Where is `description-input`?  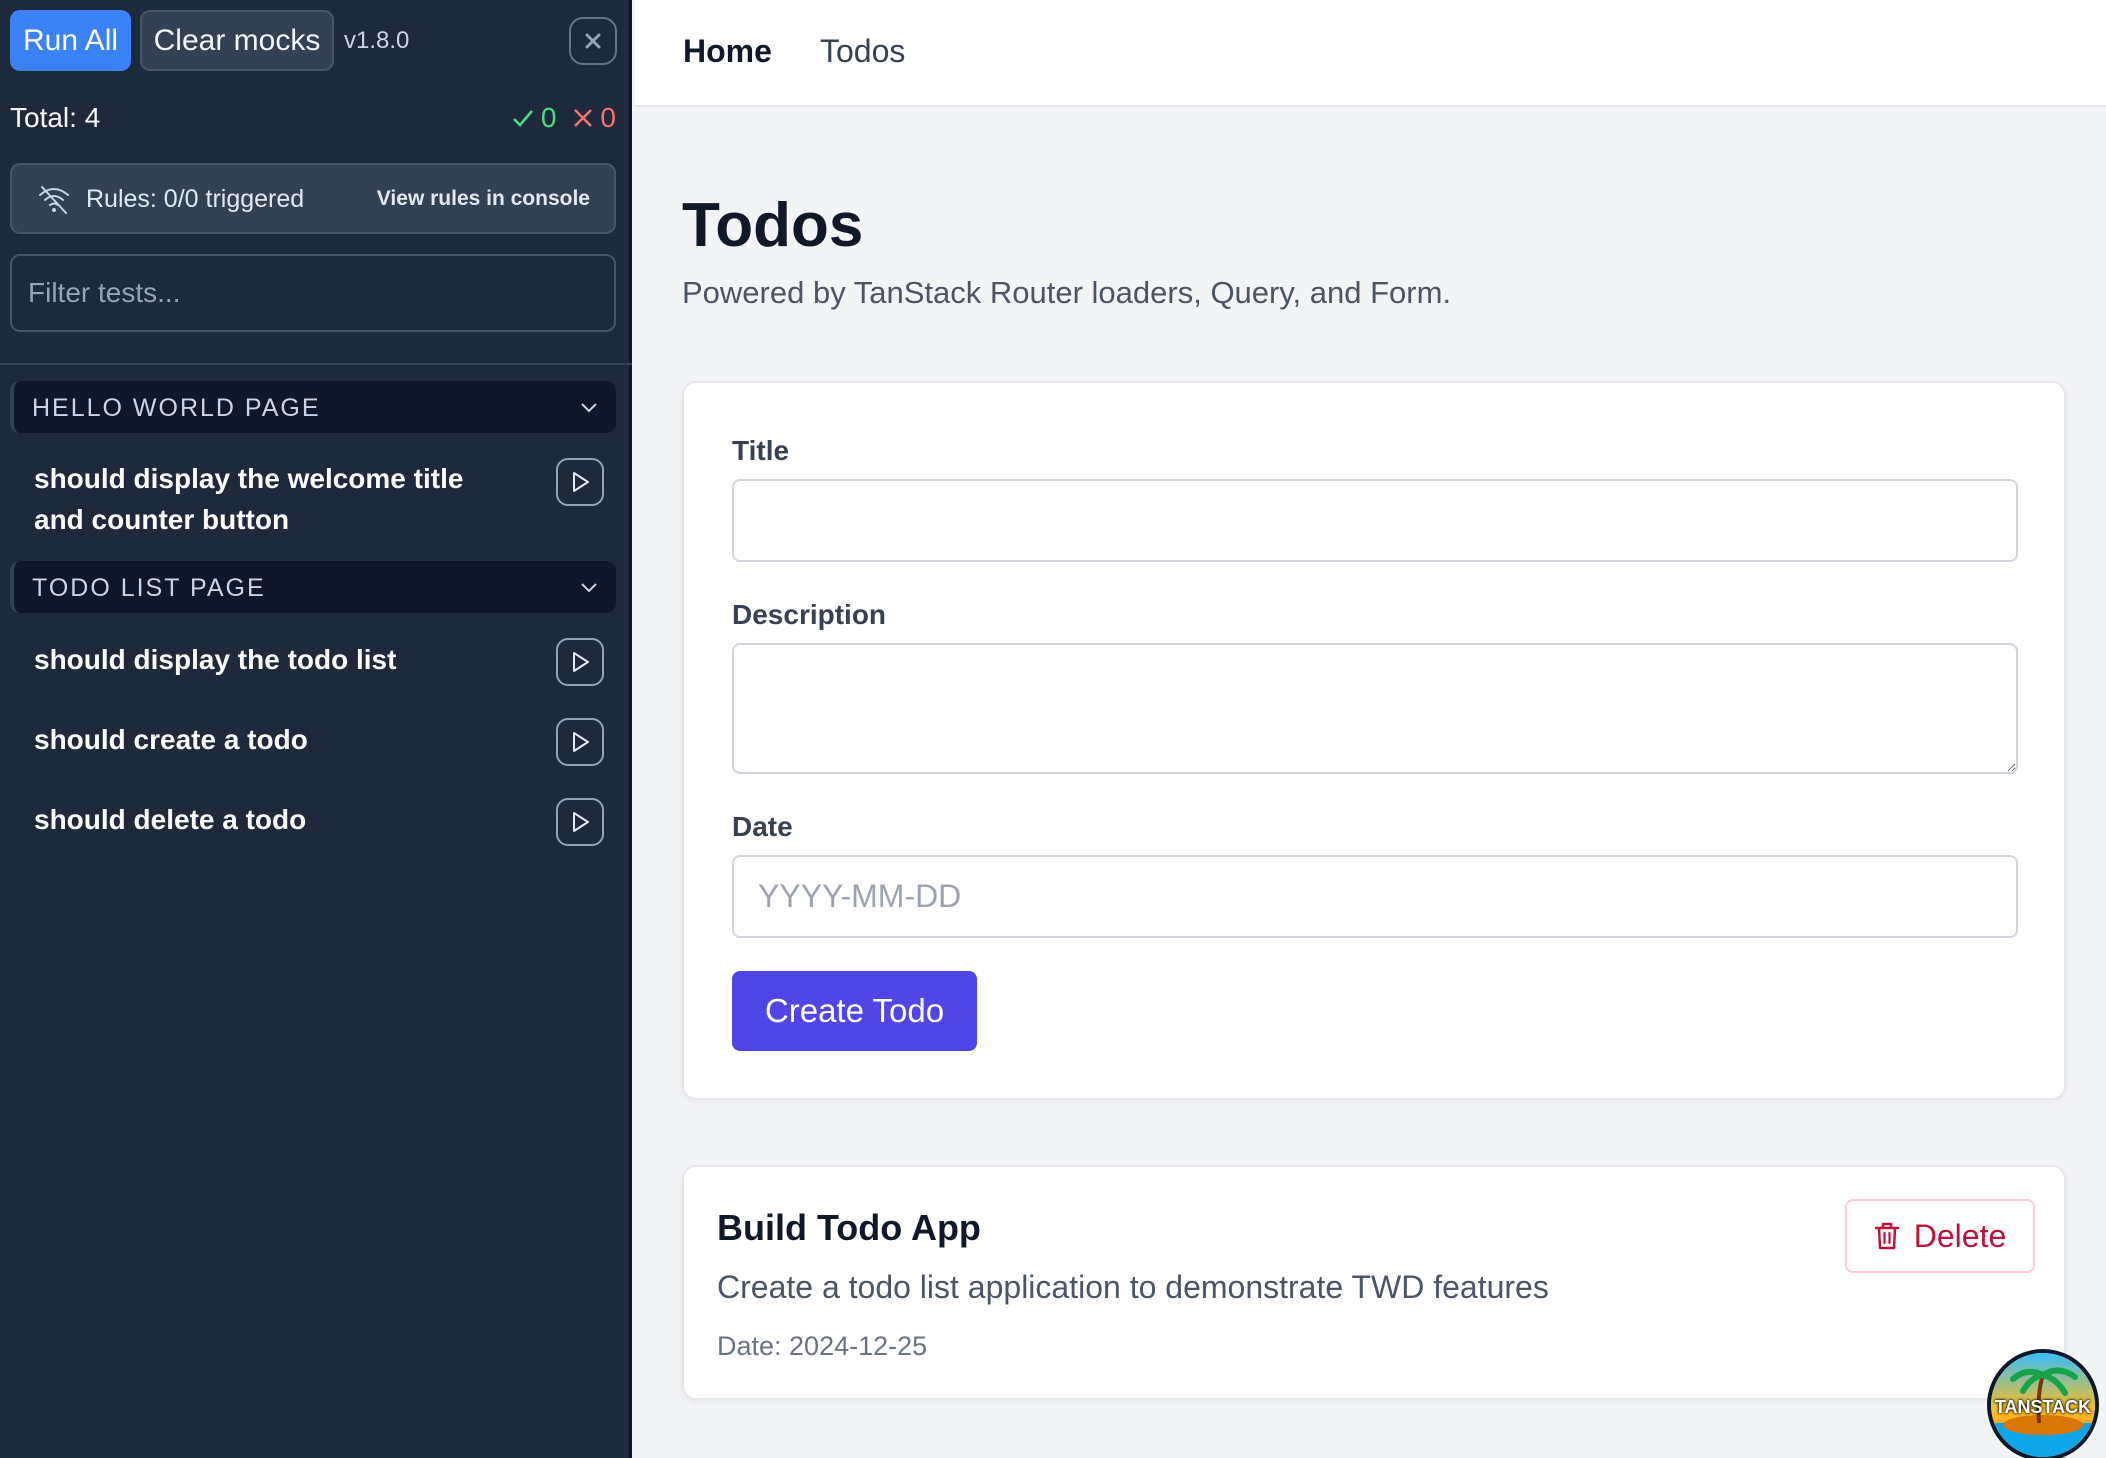
description-input is located at coordinates (1375, 708).